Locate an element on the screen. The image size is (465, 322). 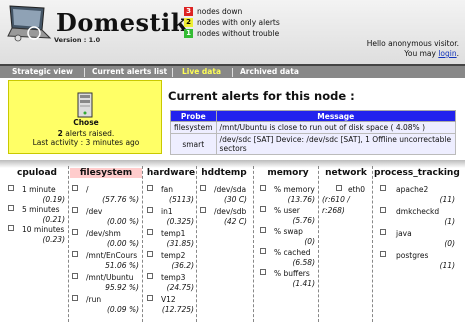
app-version: Version : 1.0 is located at coordinates (77, 40).